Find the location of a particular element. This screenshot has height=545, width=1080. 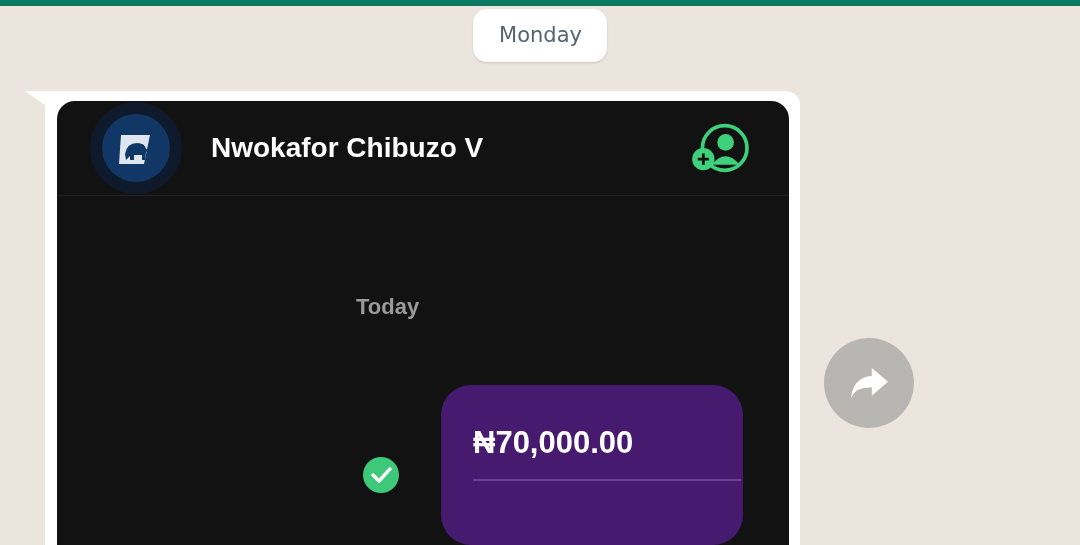

contact-name: Nwokafor Chibuzo V is located at coordinates (348, 148).